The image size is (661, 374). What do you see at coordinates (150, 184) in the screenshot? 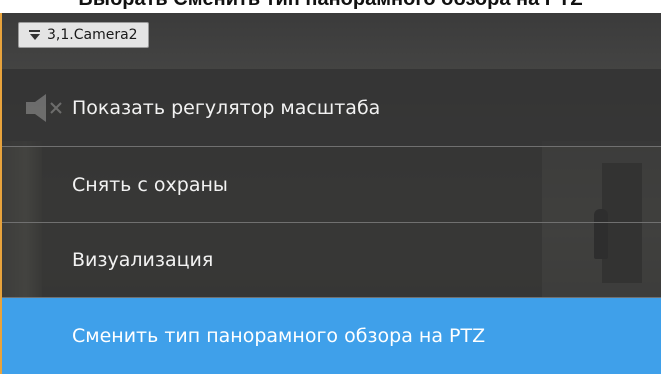
I see `menu-item-label: Снять с охраны` at bounding box center [150, 184].